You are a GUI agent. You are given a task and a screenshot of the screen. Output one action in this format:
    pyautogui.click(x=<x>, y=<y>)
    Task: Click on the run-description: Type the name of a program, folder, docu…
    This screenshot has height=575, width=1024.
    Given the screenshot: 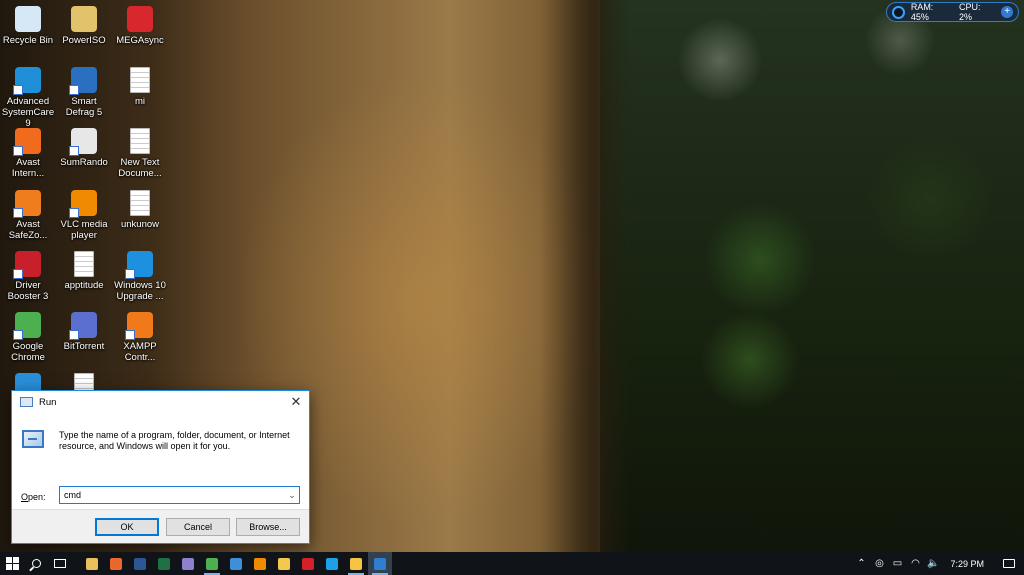 What is the action you would take?
    pyautogui.click(x=174, y=440)
    